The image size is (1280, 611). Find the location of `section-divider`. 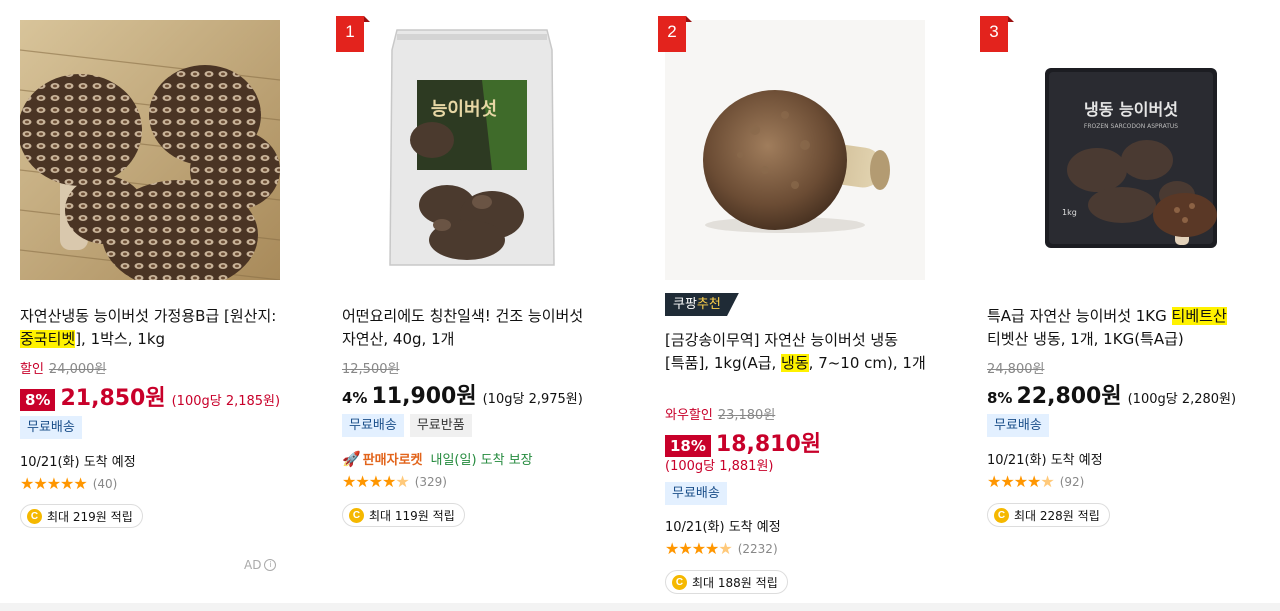

section-divider is located at coordinates (640, 607).